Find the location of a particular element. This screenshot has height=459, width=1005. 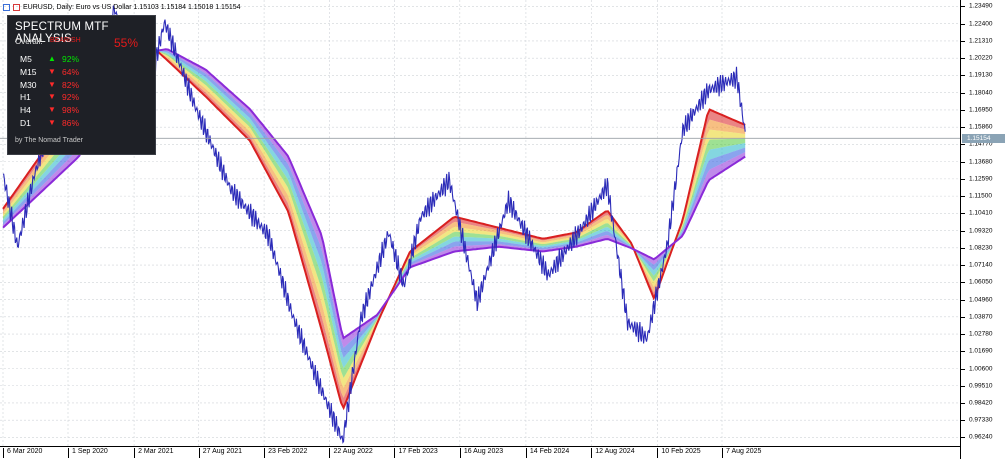

time-label: 6 Mar 2020 is located at coordinates (22, 453).